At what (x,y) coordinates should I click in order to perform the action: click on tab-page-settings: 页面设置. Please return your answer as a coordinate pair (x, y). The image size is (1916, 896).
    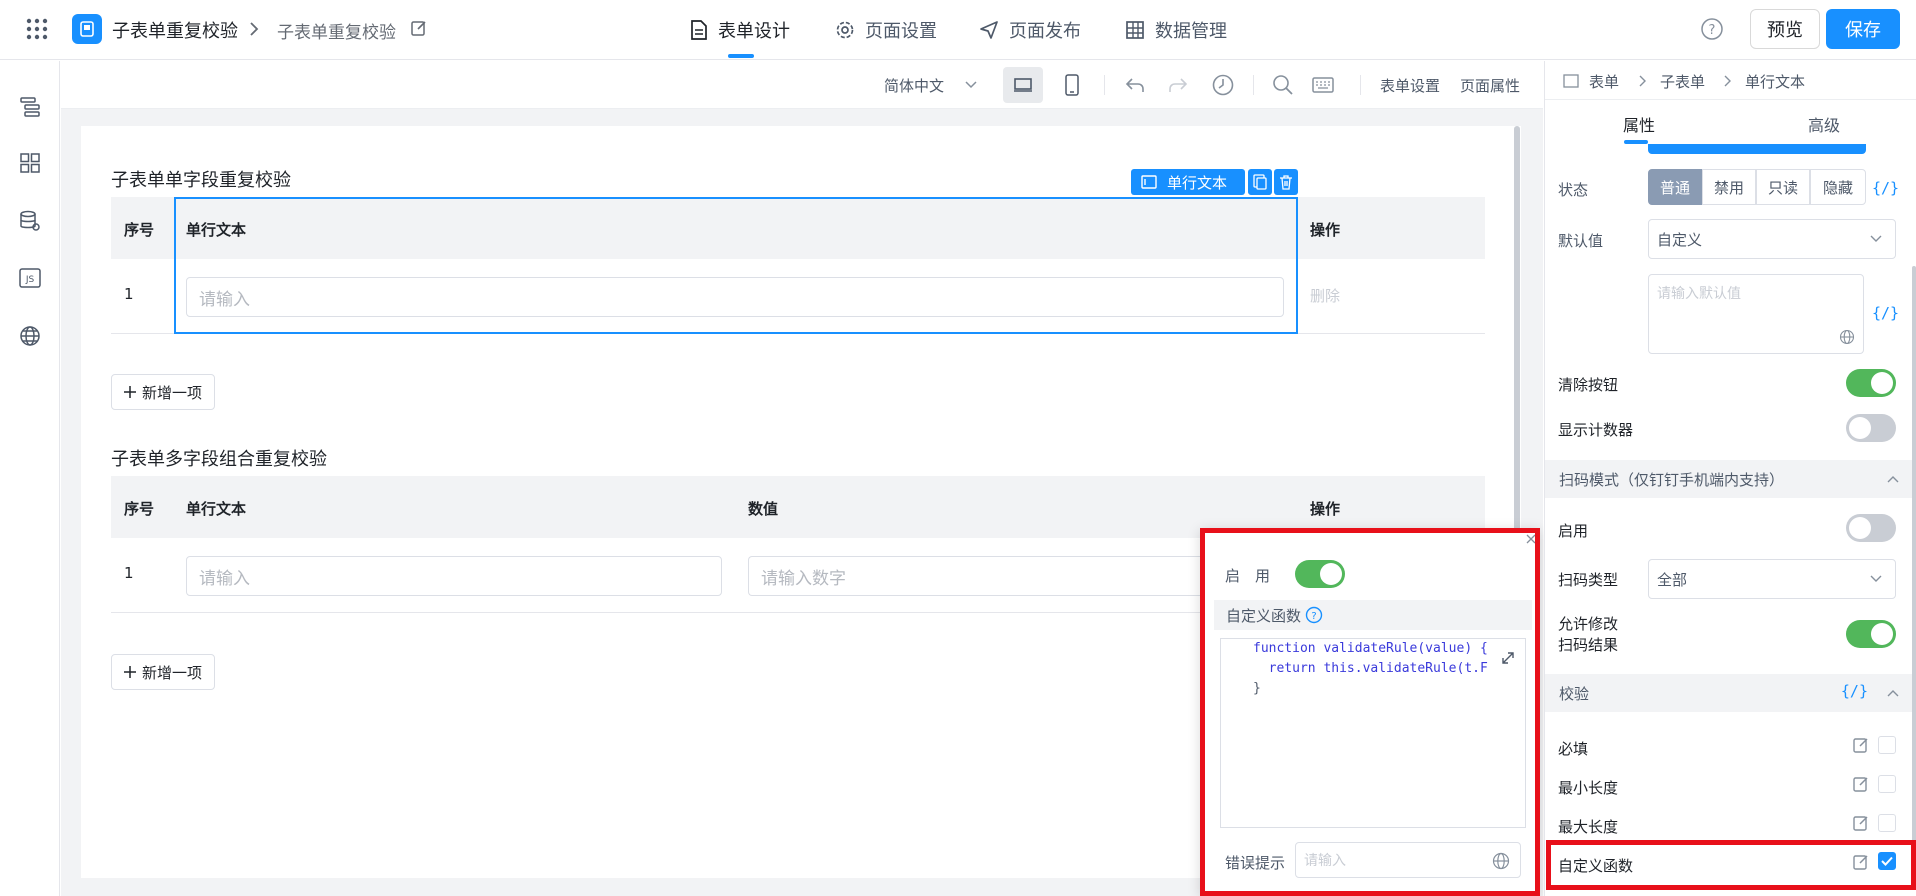
    Looking at the image, I should click on (886, 30).